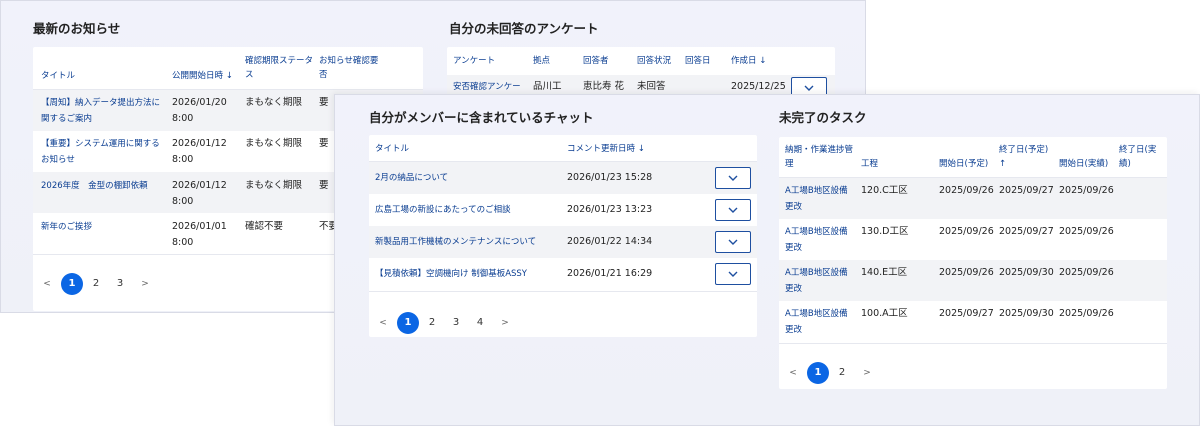 The image size is (1200, 426). What do you see at coordinates (604, 86) in the screenshot?
I see `survey-respondent: 恵比寿 花` at bounding box center [604, 86].